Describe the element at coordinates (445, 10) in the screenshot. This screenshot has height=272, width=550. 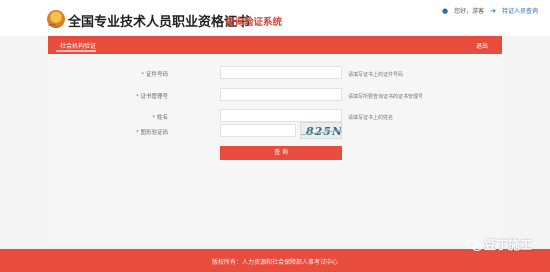
I see `user-icon: ●` at that location.